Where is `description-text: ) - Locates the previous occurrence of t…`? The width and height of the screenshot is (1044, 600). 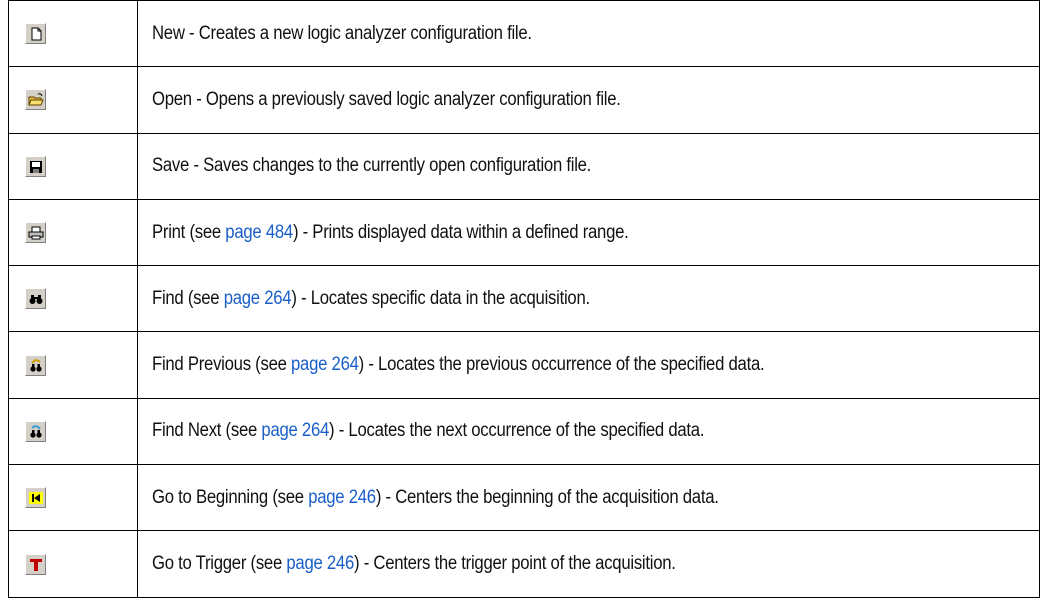 description-text: ) - Locates the previous occurrence of t… is located at coordinates (561, 365).